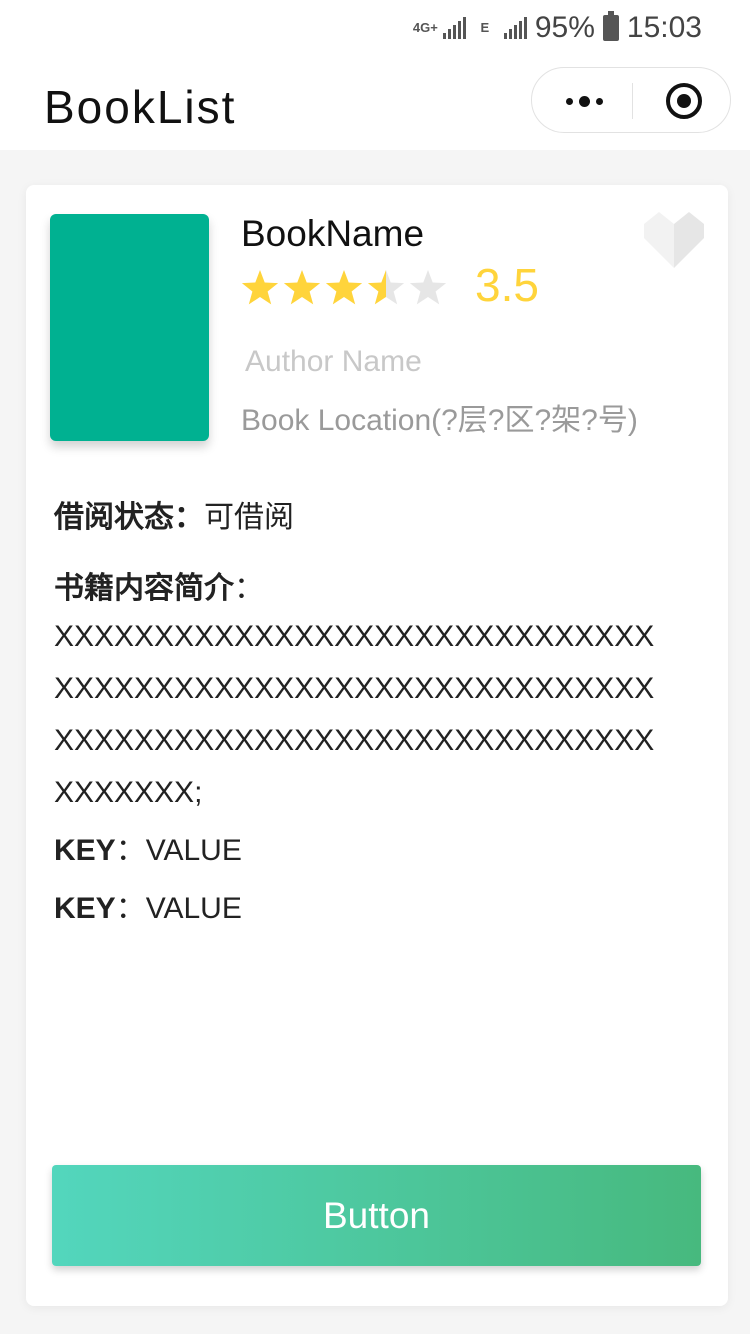 This screenshot has width=750, height=1334. I want to click on star-rating, so click(344, 287).